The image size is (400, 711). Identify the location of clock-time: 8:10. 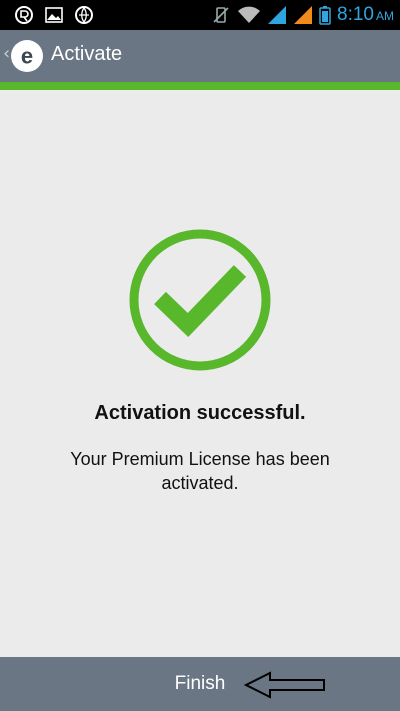
(355, 14).